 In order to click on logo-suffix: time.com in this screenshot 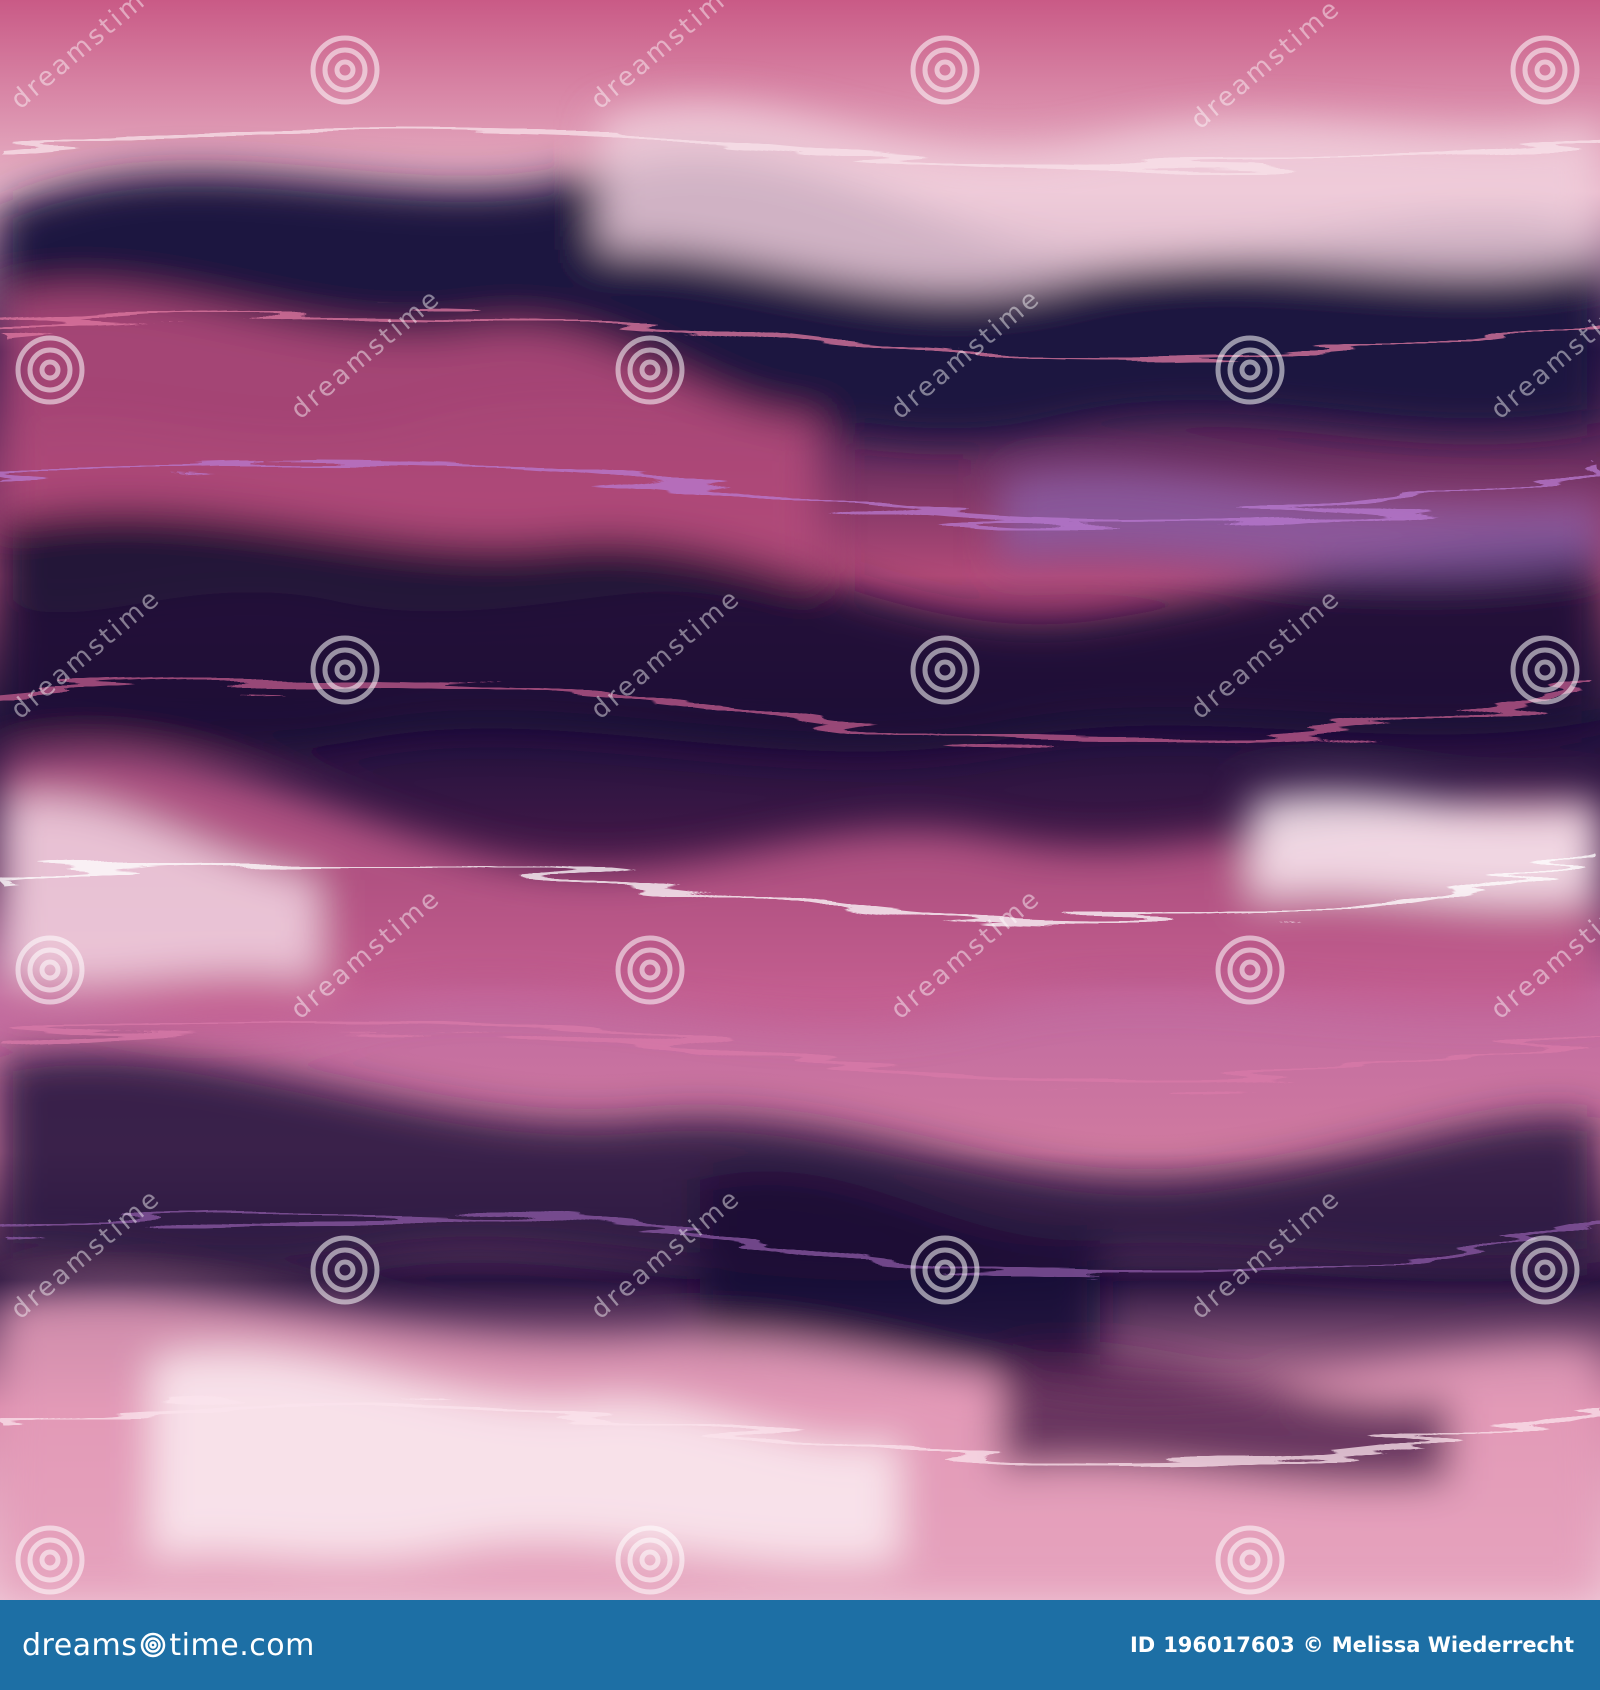, I will do `click(242, 1645)`.